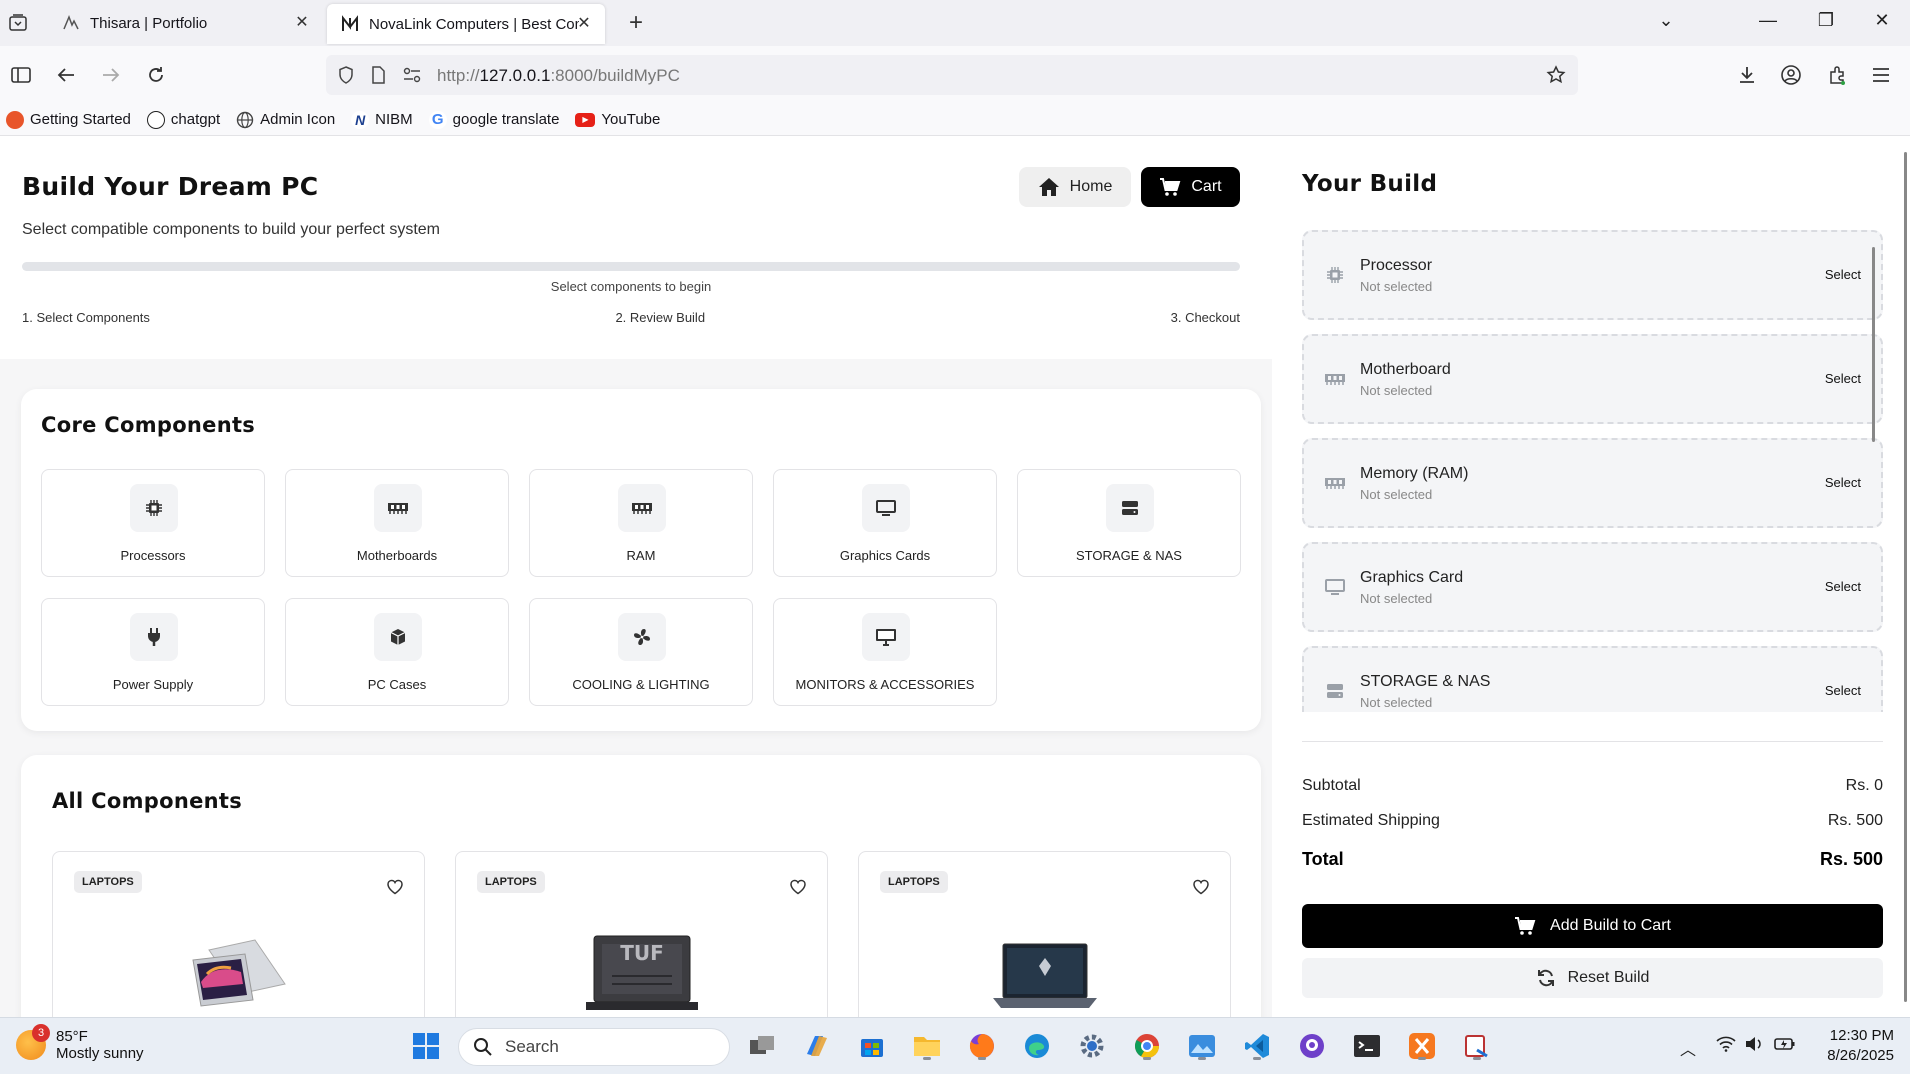 The height and width of the screenshot is (1074, 1910). I want to click on build-slot-graphics-card: Graphics Card Not selected Select, so click(1592, 587).